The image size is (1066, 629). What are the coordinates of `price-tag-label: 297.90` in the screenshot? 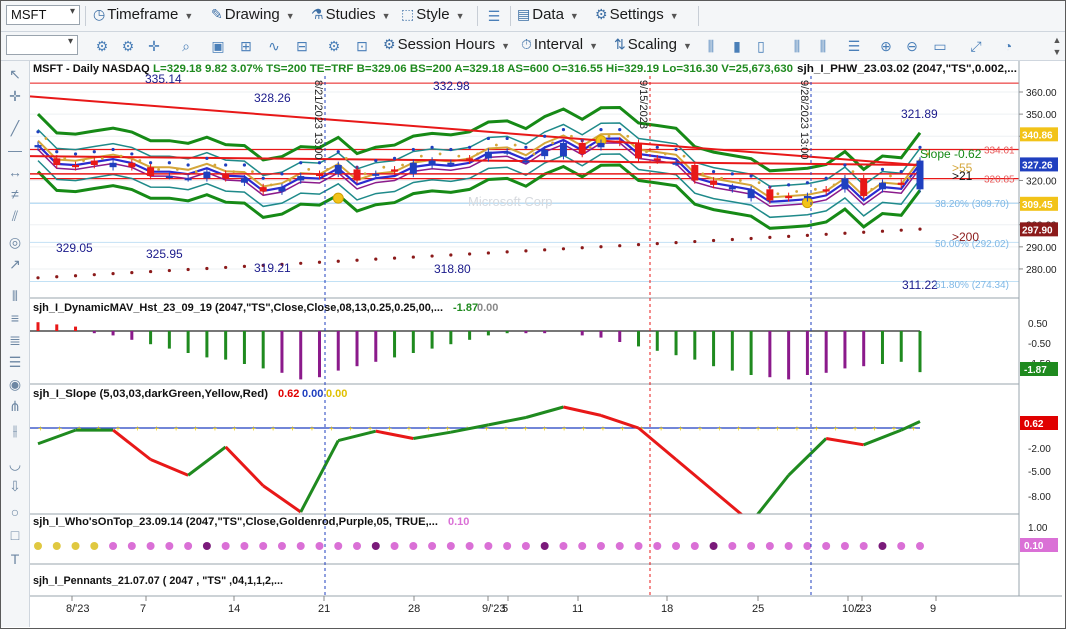 It's located at (1037, 230).